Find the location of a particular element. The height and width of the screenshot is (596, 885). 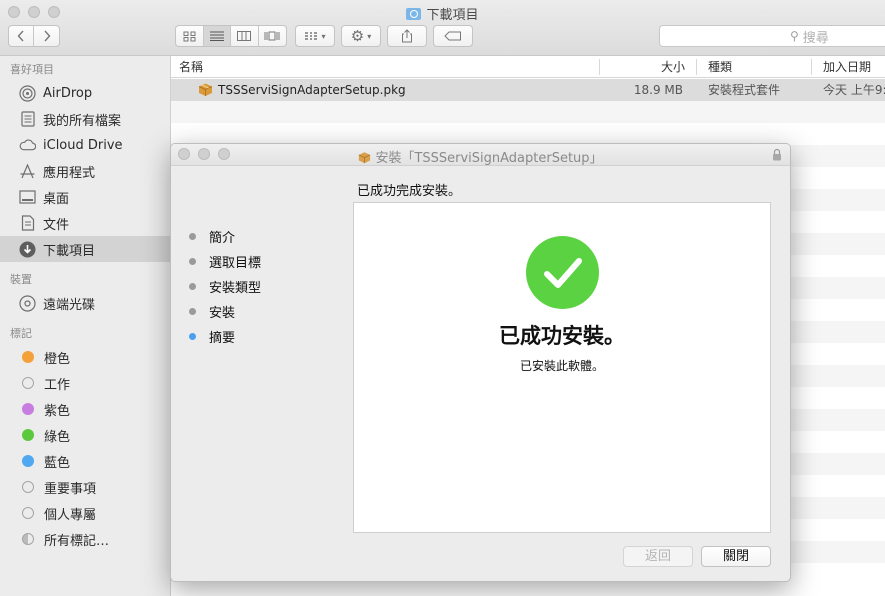

arrange-icon is located at coordinates (311, 36).